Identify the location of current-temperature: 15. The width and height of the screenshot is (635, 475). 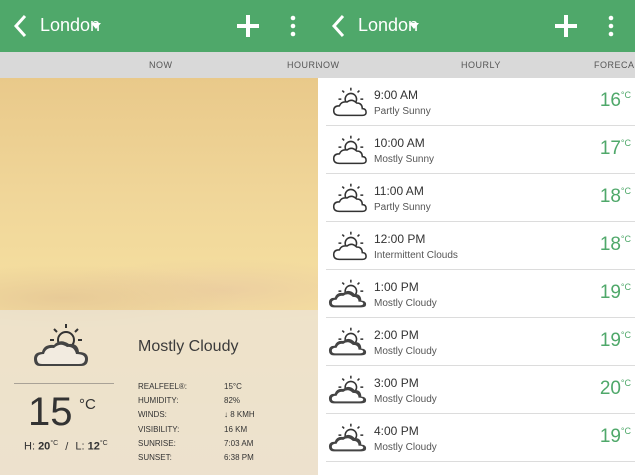
(50, 412).